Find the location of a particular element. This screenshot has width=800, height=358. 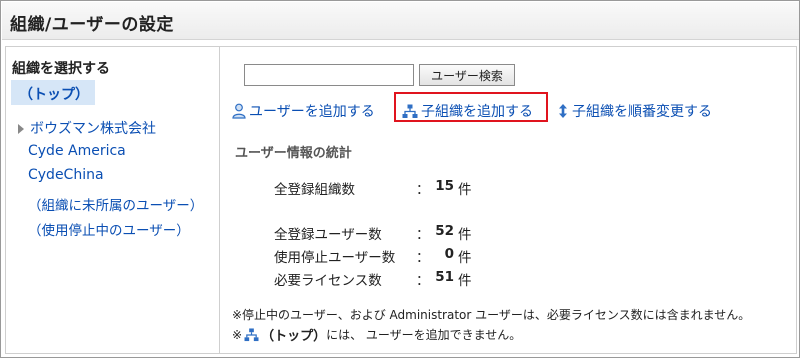

org-item-unassigned-users: （組織に未所属のユーザー） is located at coordinates (115, 204).